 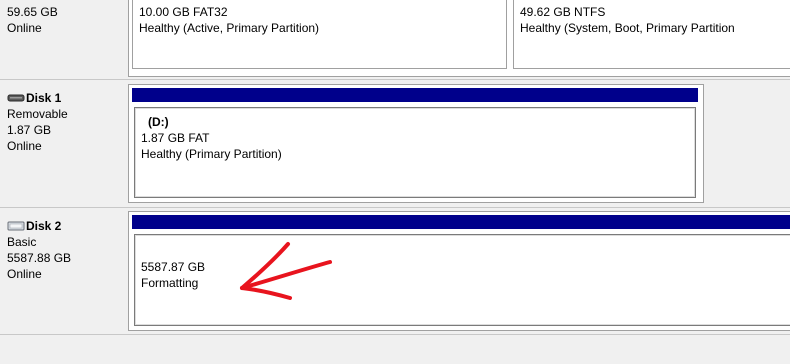 What do you see at coordinates (44, 226) in the screenshot?
I see `disk2-name: Disk 2` at bounding box center [44, 226].